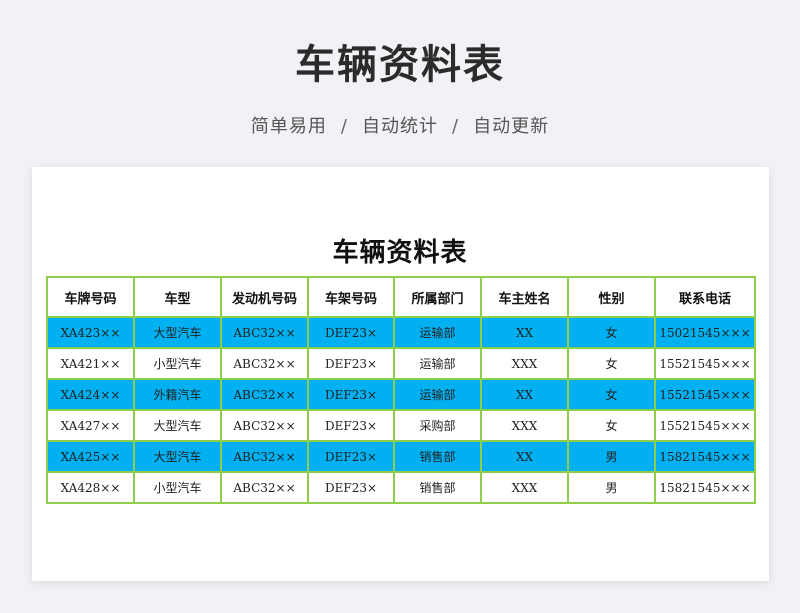 This screenshot has height=613, width=800. Describe the element at coordinates (437, 297) in the screenshot. I see `column-header: 所属部门` at that location.